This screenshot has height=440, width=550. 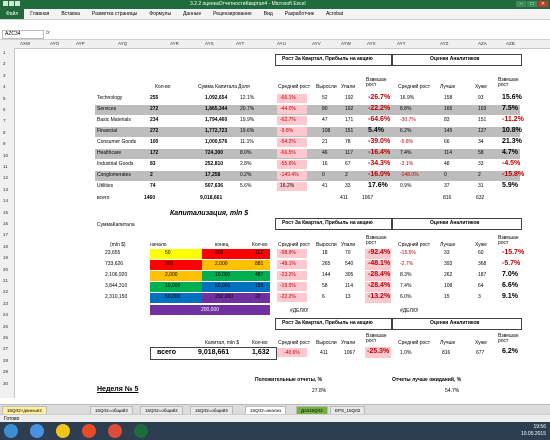 I want to click on menu-data: Данные, so click(x=192, y=14).